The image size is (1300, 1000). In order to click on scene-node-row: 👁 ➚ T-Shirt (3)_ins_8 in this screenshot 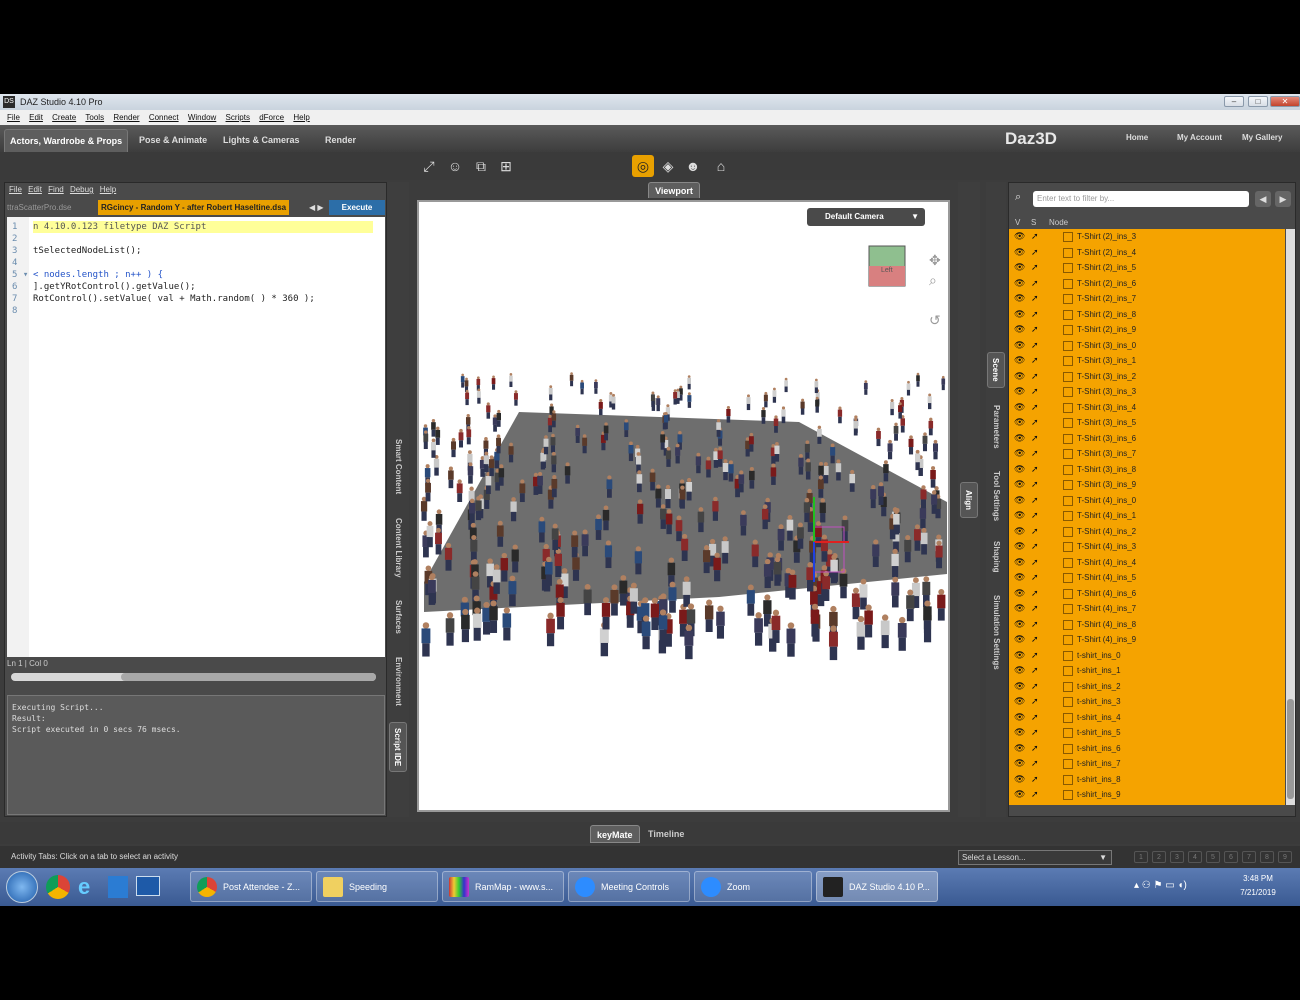, I will do `click(1147, 470)`.